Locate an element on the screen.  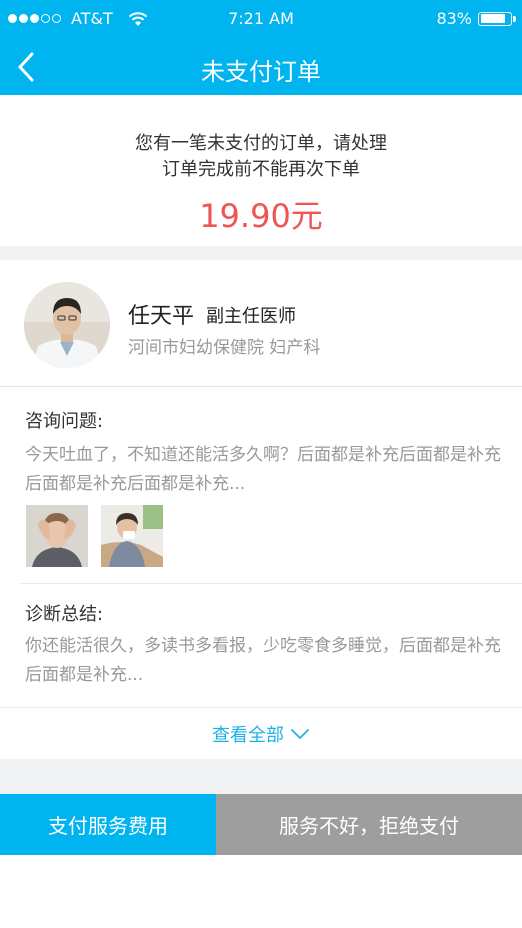
refuse-payment-button: 服务不好，拒绝支付 is located at coordinates (369, 824).